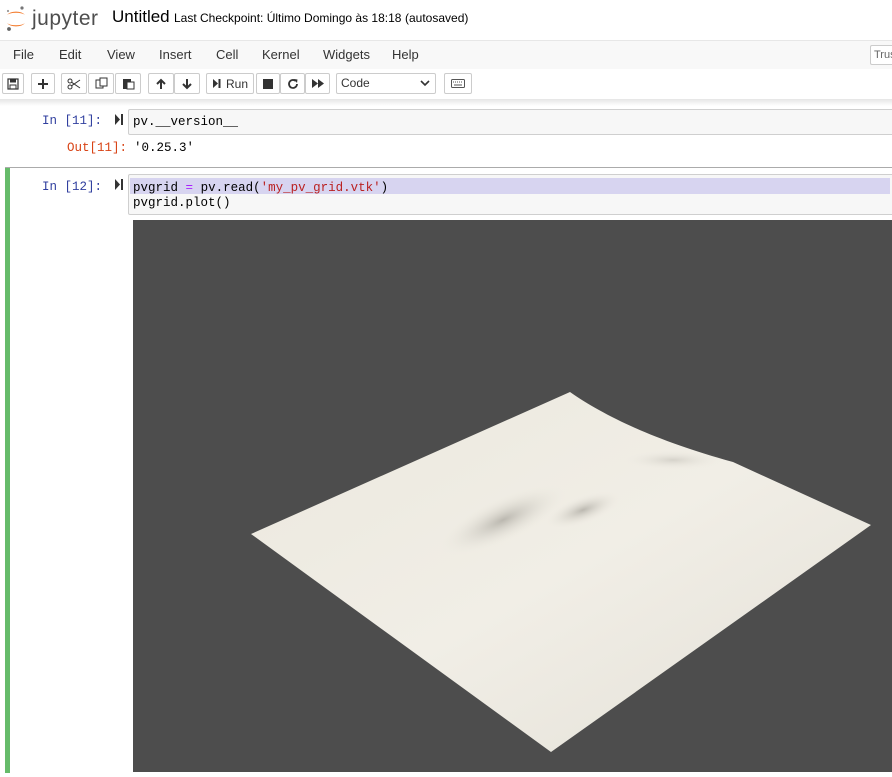 This screenshot has width=892, height=777. Describe the element at coordinates (141, 17) in the screenshot. I see `notebook-title: Untitled` at that location.